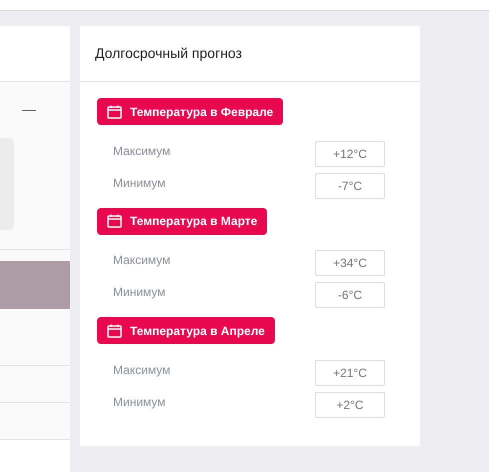 This screenshot has width=489, height=472. I want to click on badge-title: Температура в Марте, so click(194, 221).